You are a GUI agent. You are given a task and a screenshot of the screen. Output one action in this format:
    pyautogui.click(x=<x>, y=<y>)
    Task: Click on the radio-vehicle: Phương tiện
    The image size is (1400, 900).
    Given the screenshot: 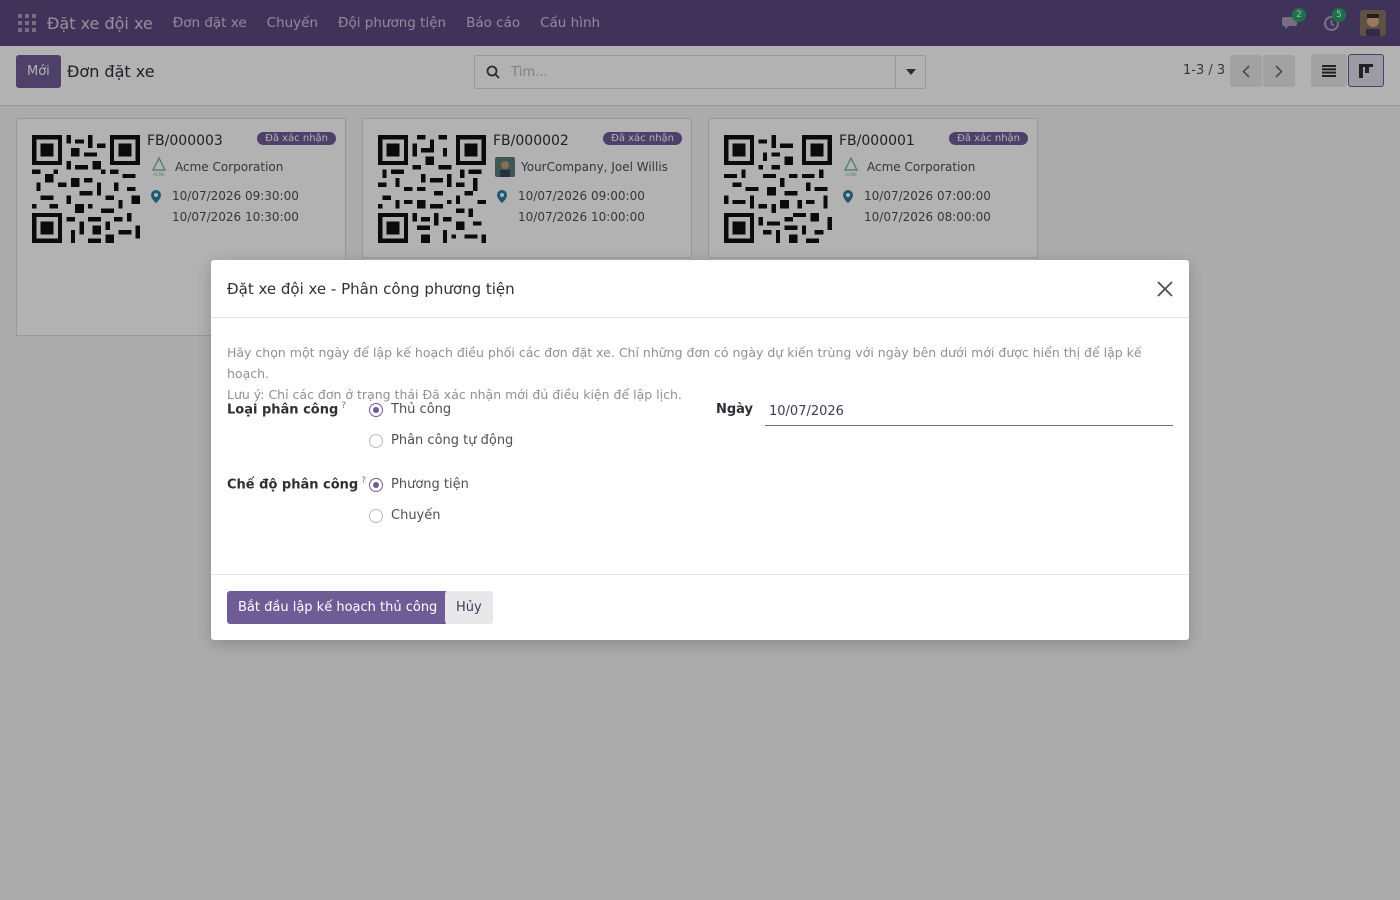 What is the action you would take?
    pyautogui.click(x=419, y=484)
    